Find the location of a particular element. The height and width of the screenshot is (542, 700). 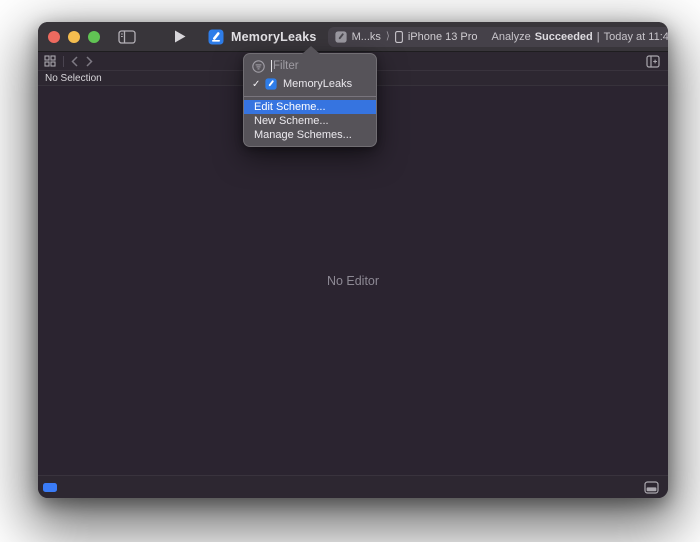

editor-options-icon is located at coordinates (653, 61).